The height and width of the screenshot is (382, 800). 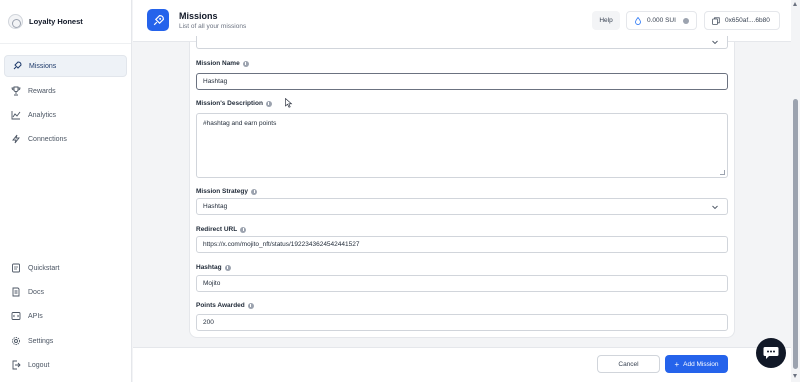 I want to click on help-button: Help, so click(x=606, y=20).